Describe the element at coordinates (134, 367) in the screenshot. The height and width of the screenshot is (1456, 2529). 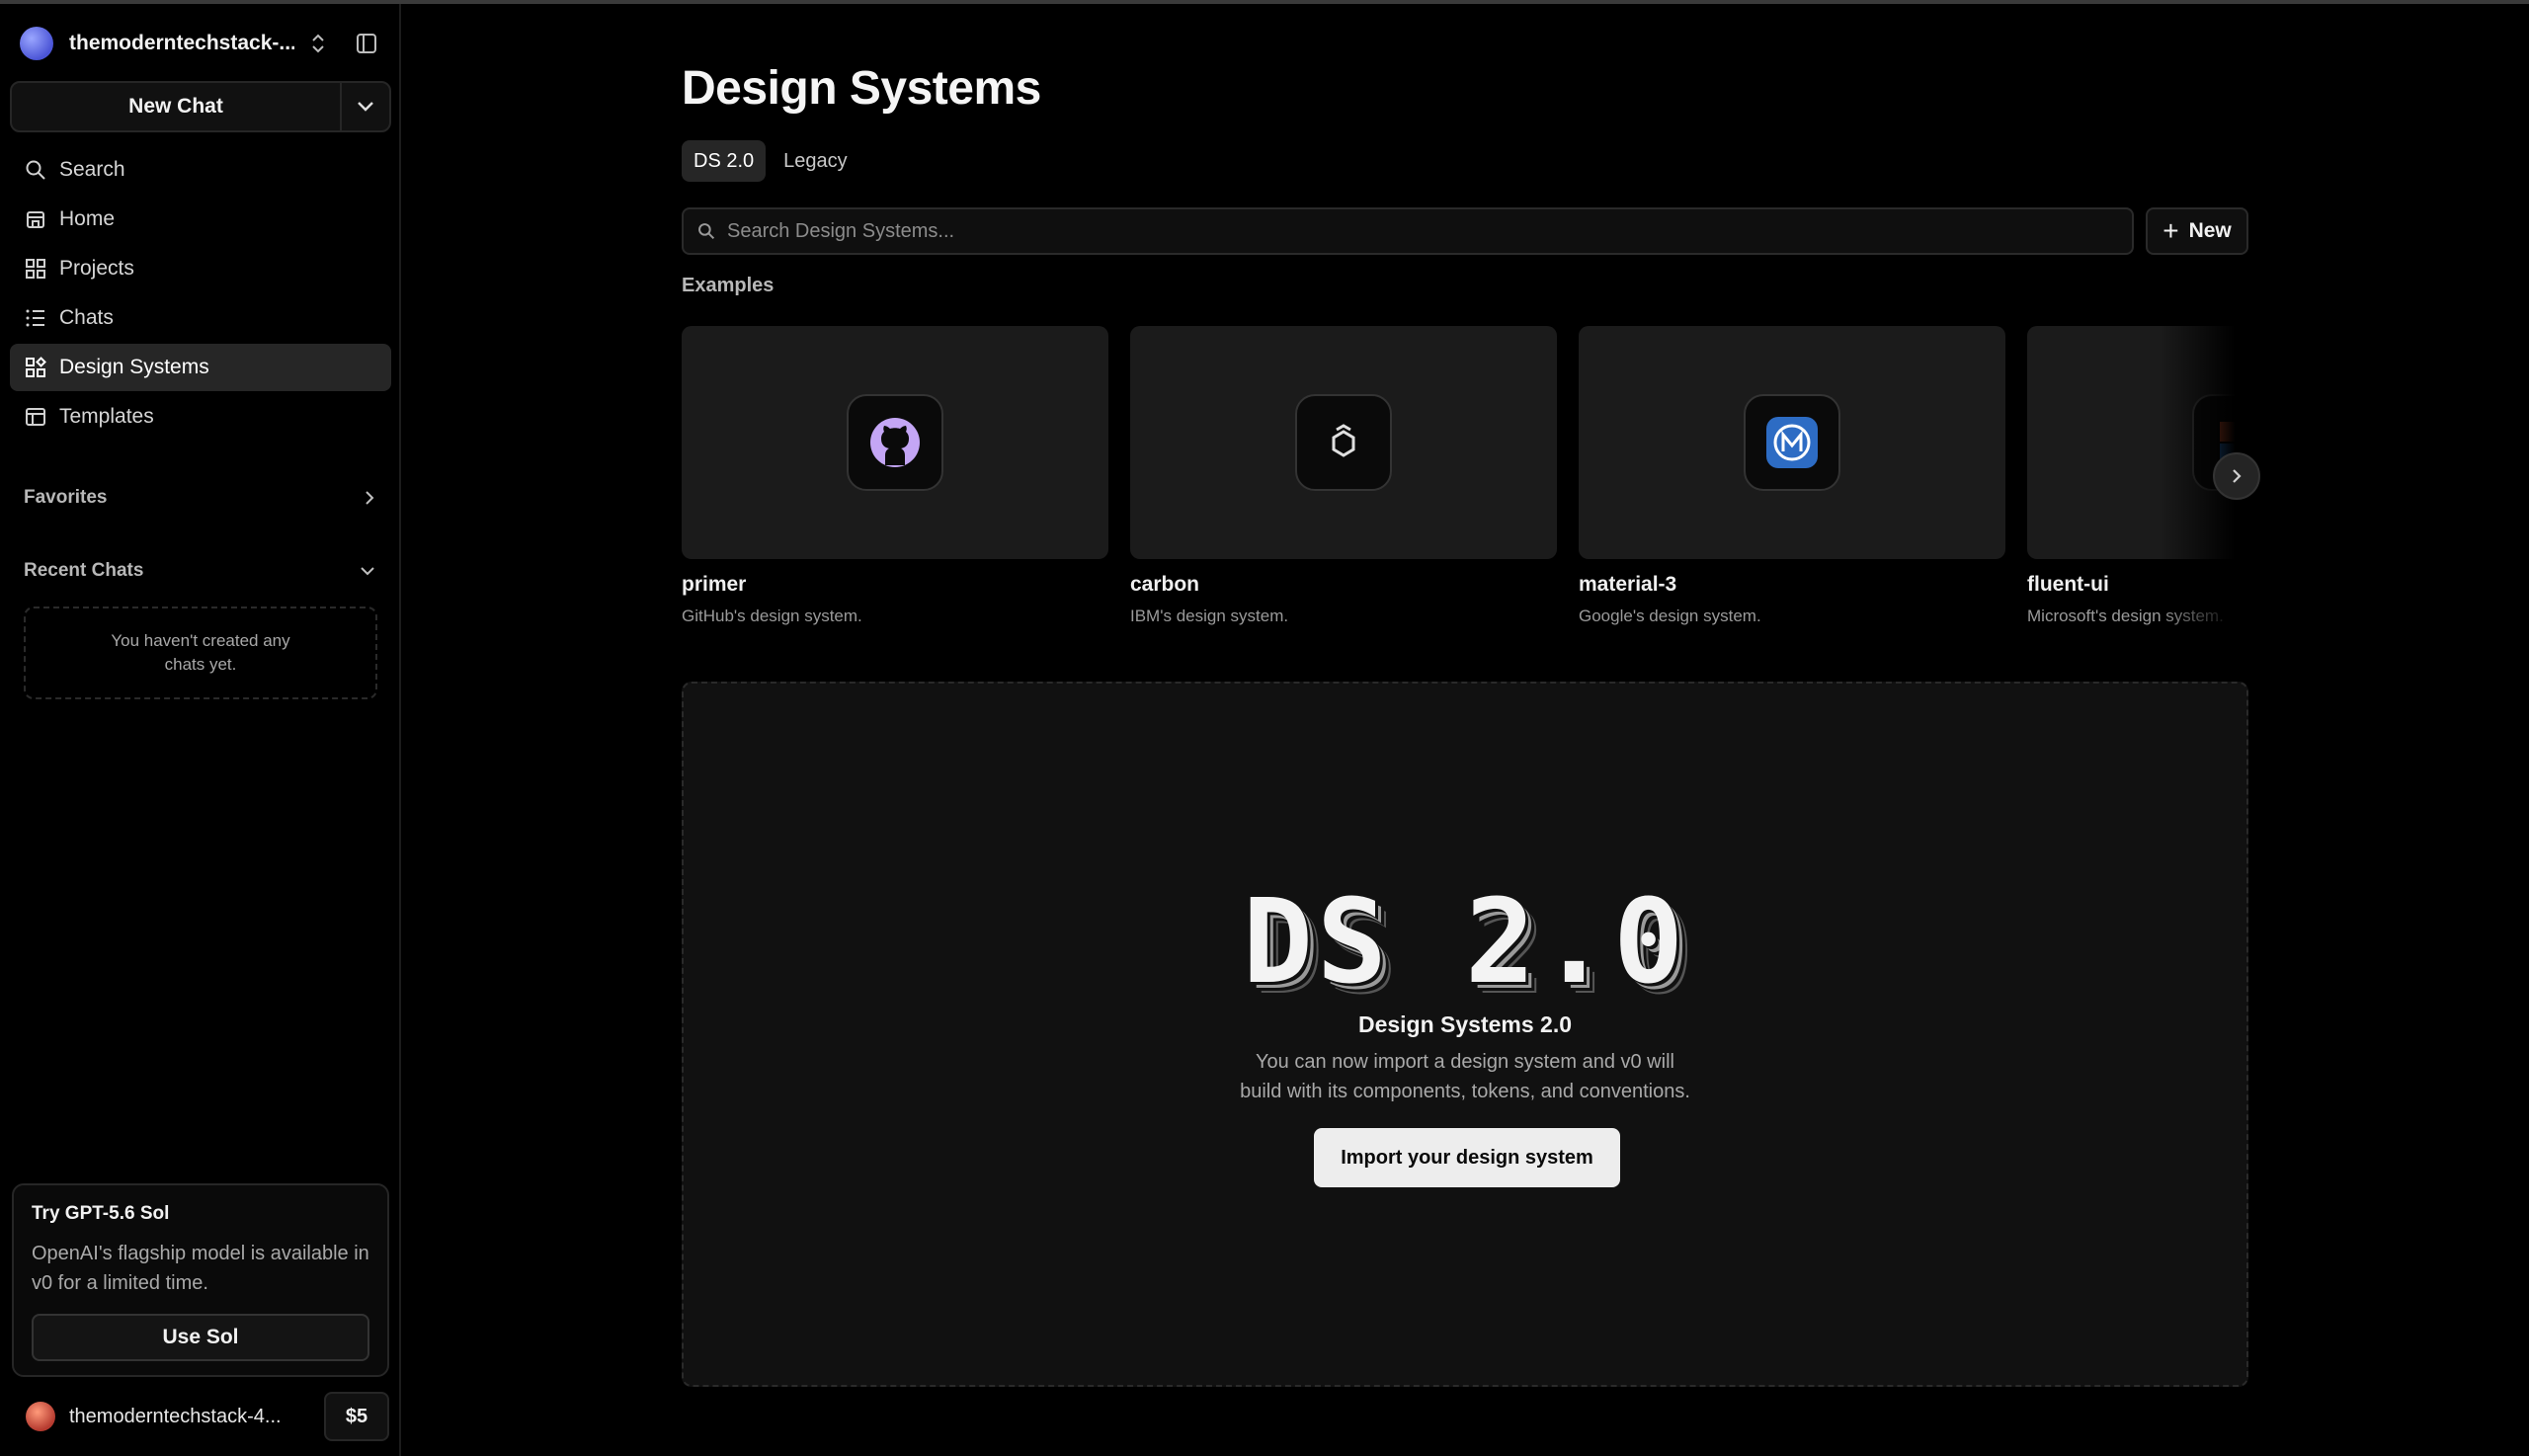
I see `sidebar-item-label: Design Systems` at that location.